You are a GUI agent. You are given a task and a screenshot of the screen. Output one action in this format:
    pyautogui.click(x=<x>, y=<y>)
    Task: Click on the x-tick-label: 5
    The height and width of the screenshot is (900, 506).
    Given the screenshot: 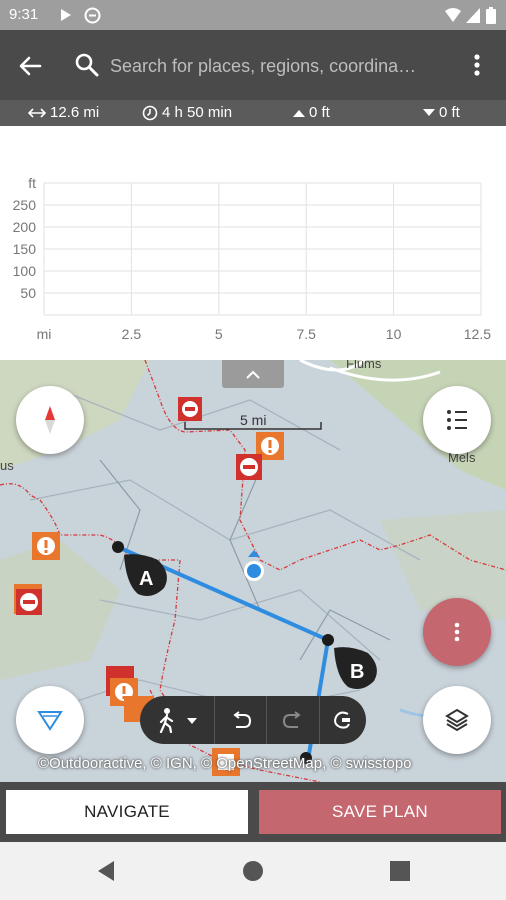 What is the action you would take?
    pyautogui.click(x=219, y=334)
    